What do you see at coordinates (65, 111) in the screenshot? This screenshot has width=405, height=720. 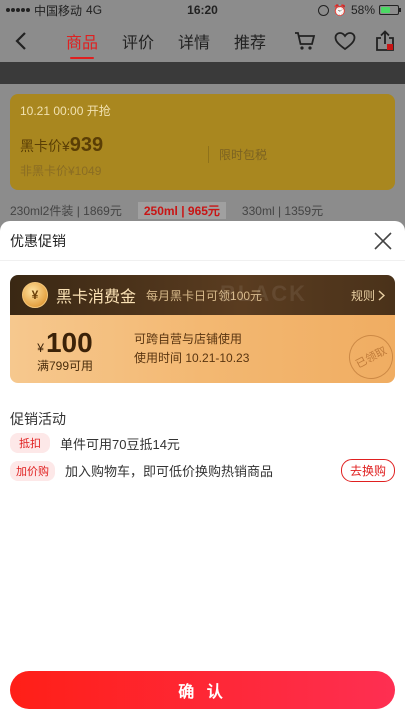 I see `promo-start-time: 10.21 00:00 开抢` at bounding box center [65, 111].